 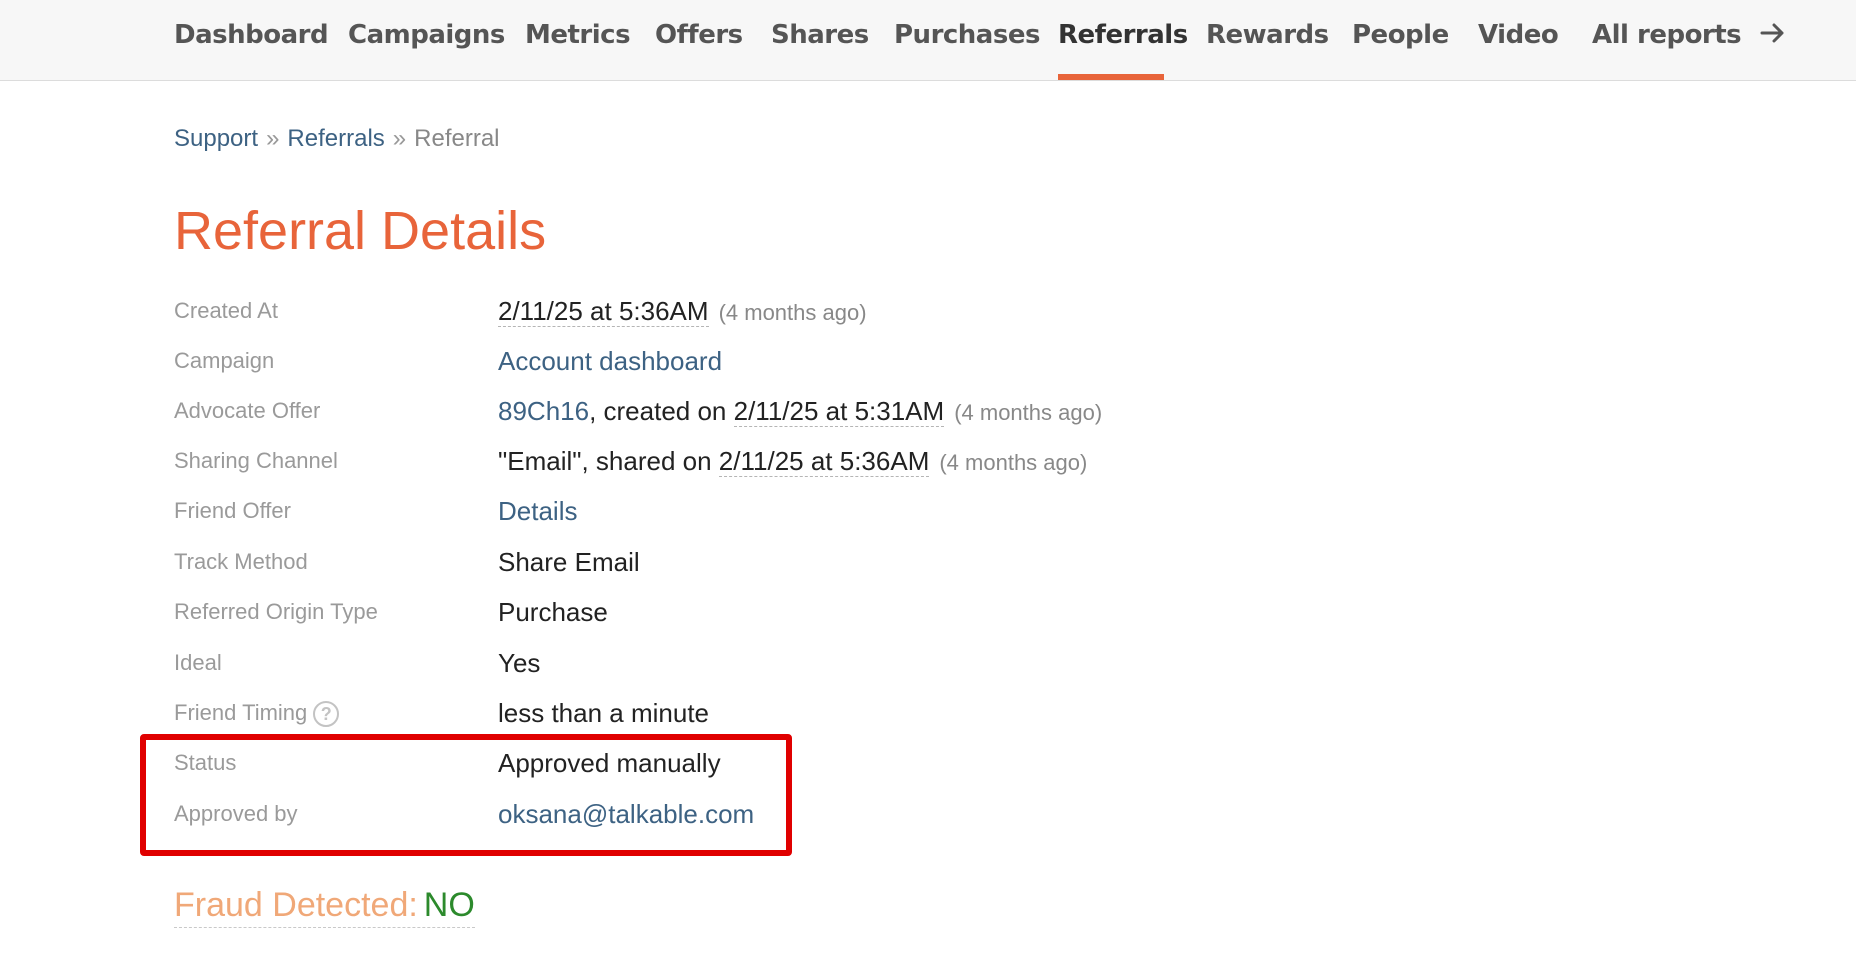 What do you see at coordinates (824, 461) in the screenshot?
I see `sharing-channel-date: 2/11/25 at 5:36AM` at bounding box center [824, 461].